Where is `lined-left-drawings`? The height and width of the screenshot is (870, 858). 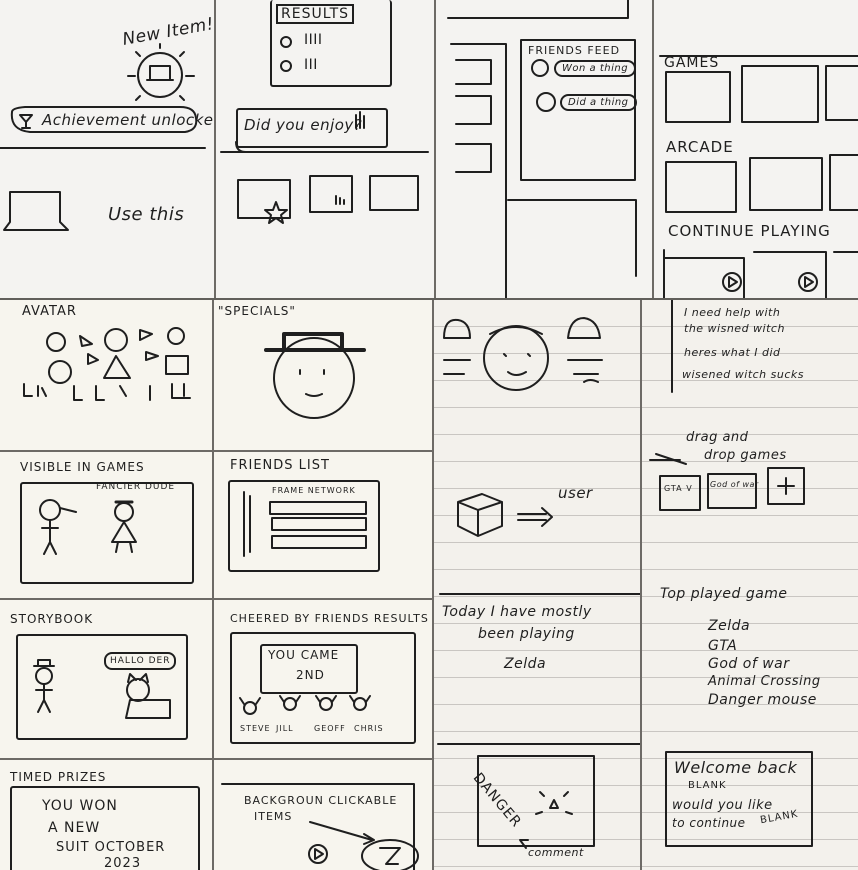
lined-left-drawings is located at coordinates (538, 583).